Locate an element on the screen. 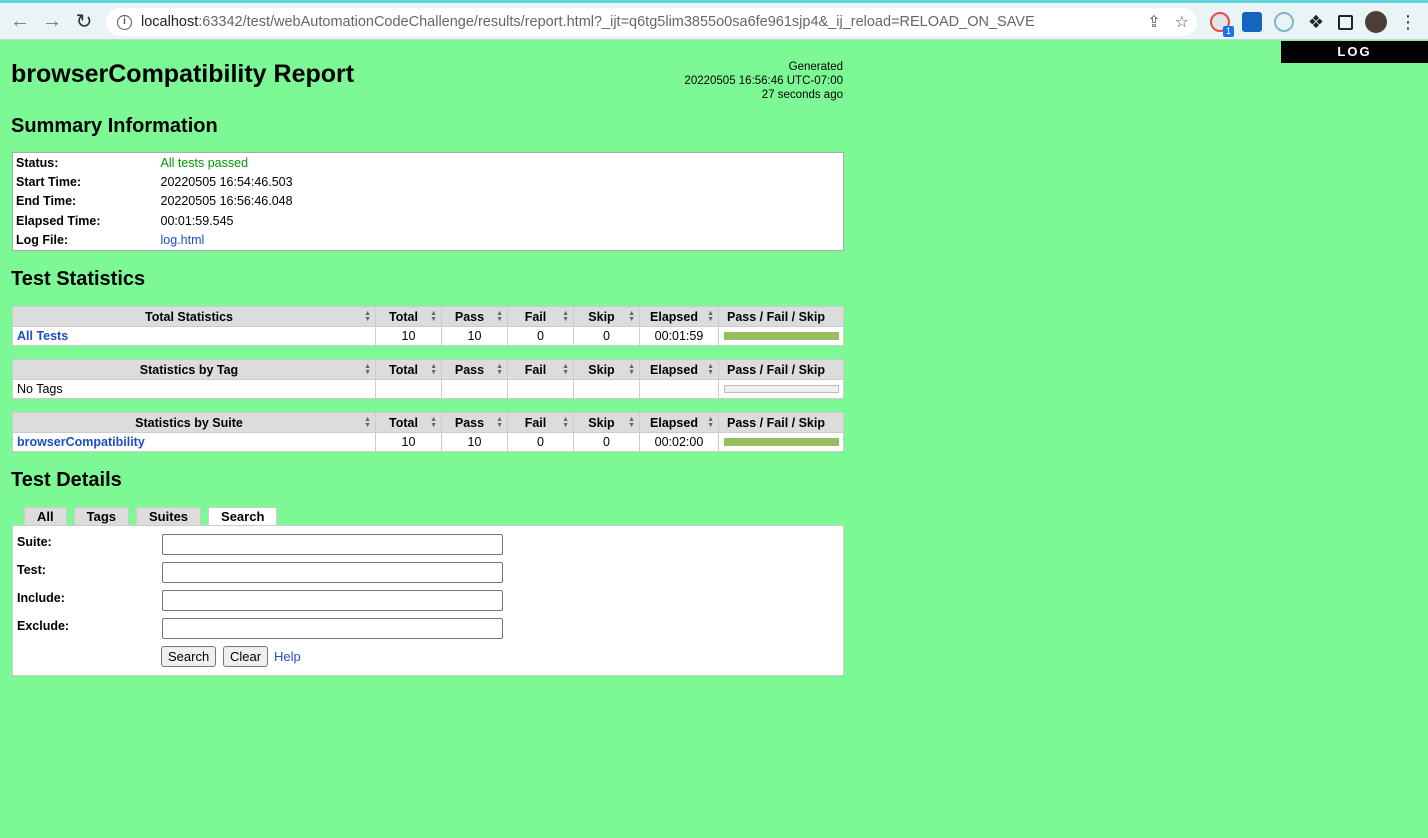 The height and width of the screenshot is (838, 1428). react-devtools-icon is located at coordinates (1284, 22).